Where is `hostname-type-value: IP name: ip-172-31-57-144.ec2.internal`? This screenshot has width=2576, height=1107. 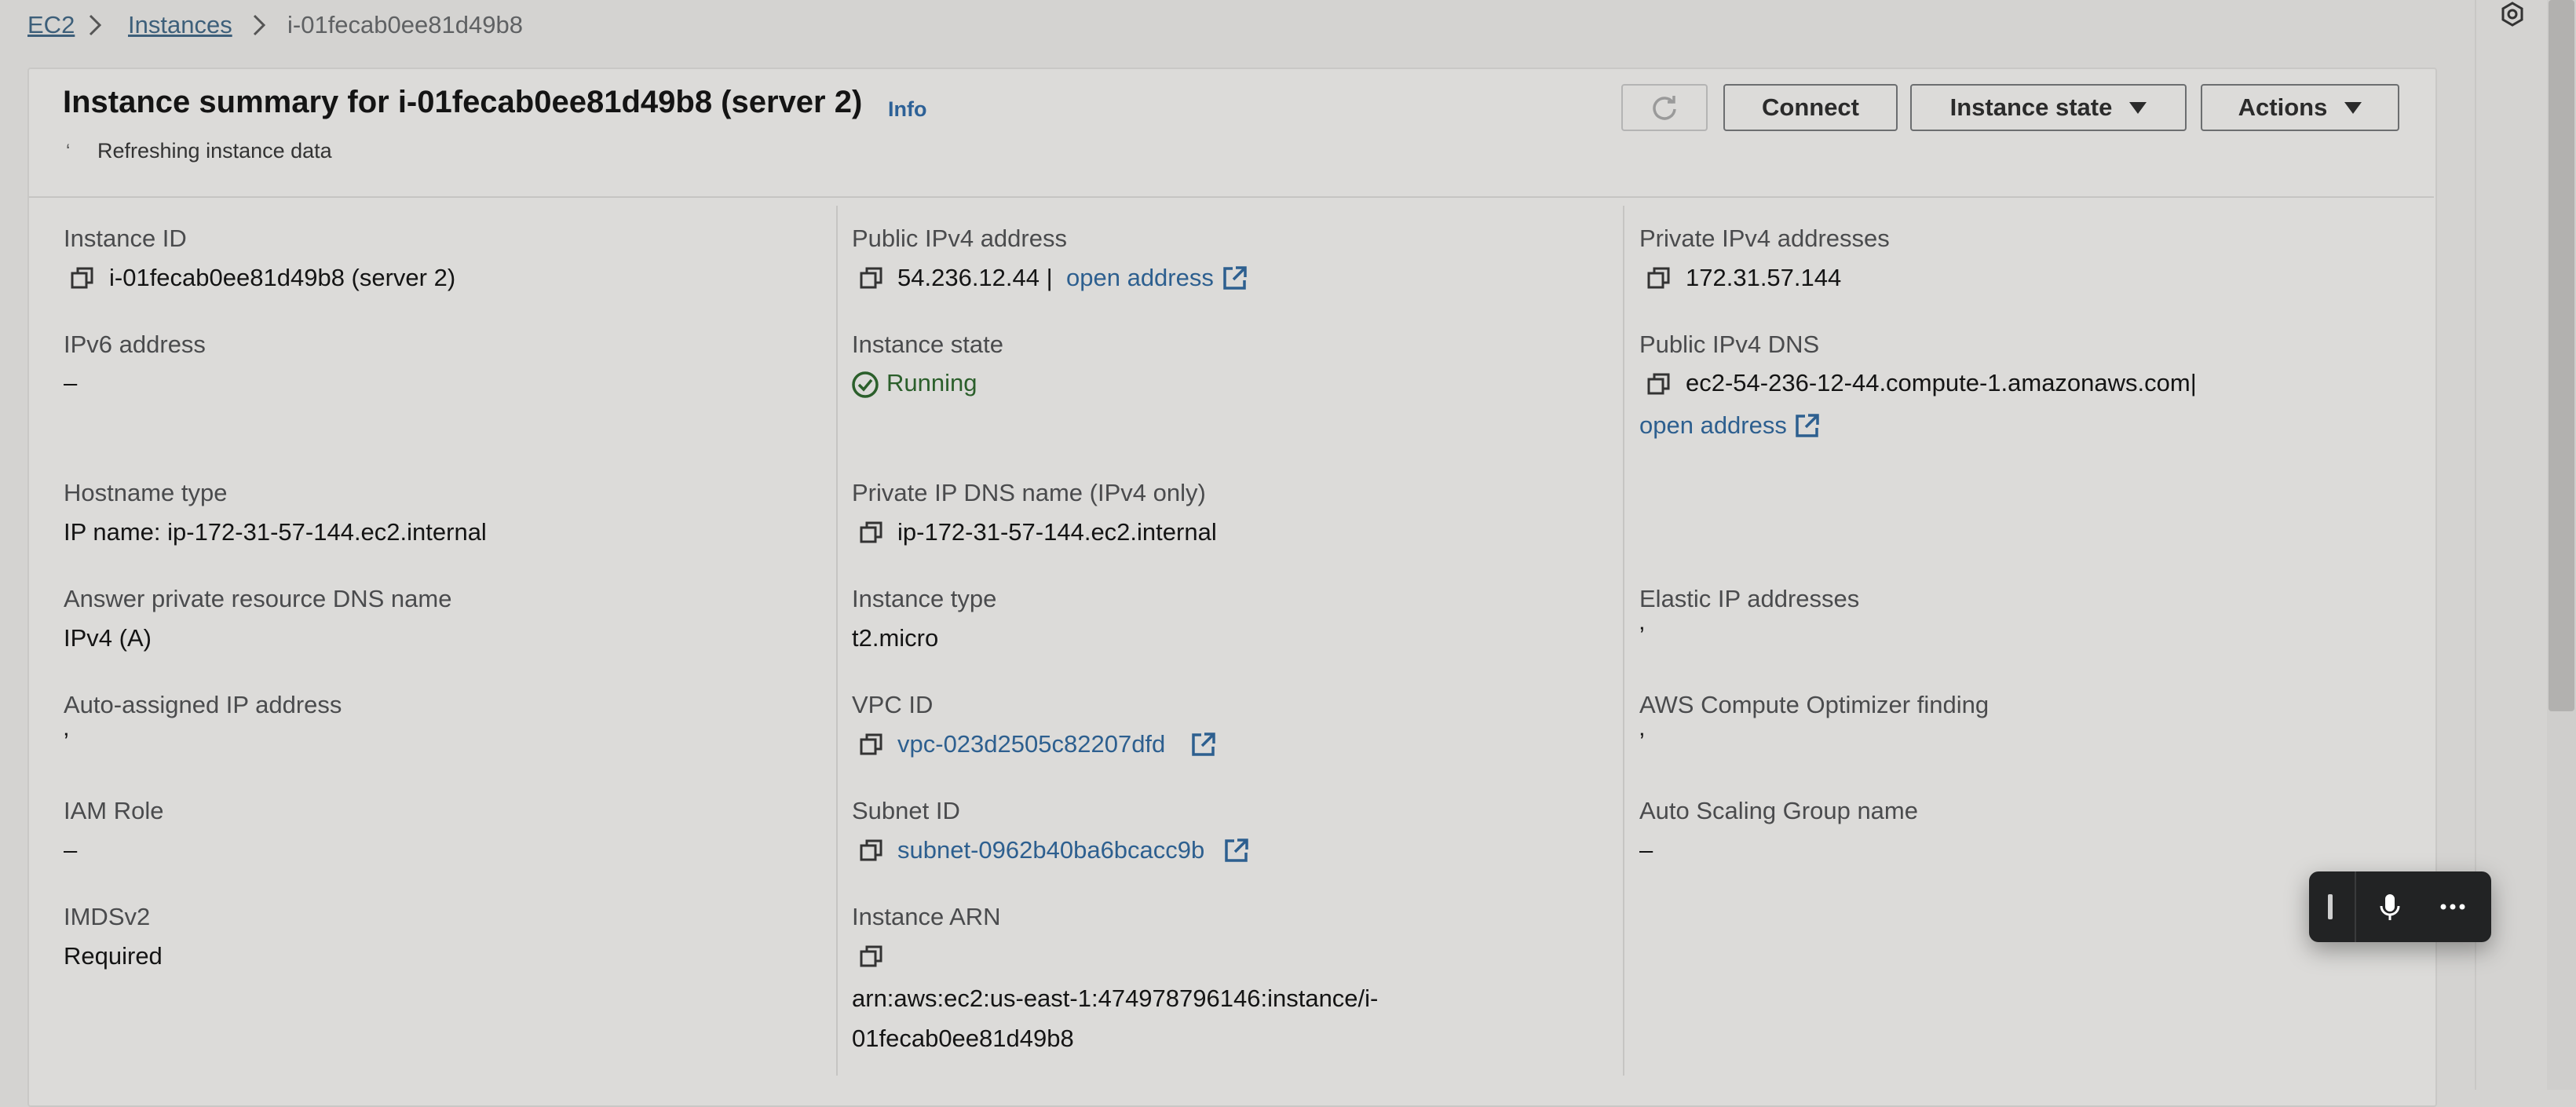 hostname-type-value: IP name: ip-172-31-57-144.ec2.internal is located at coordinates (275, 532).